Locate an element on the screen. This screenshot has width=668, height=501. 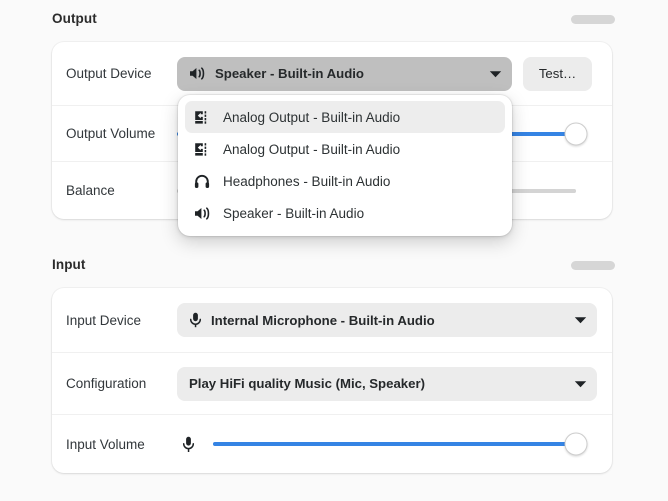
input-device-value: Internal Microphone - Built-in Audio is located at coordinates (323, 320).